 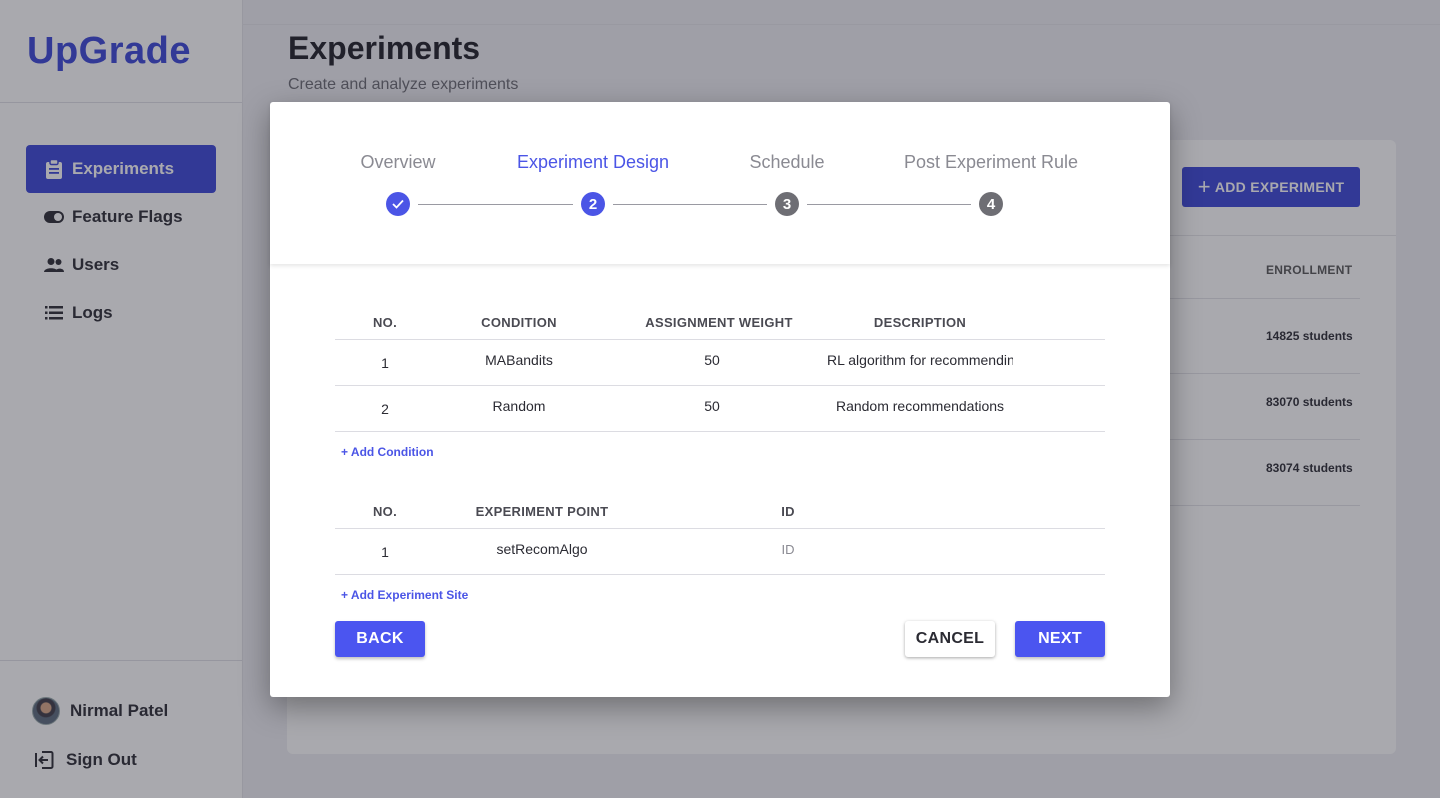 What do you see at coordinates (519, 322) in the screenshot?
I see `column-header-condition: CONDITION` at bounding box center [519, 322].